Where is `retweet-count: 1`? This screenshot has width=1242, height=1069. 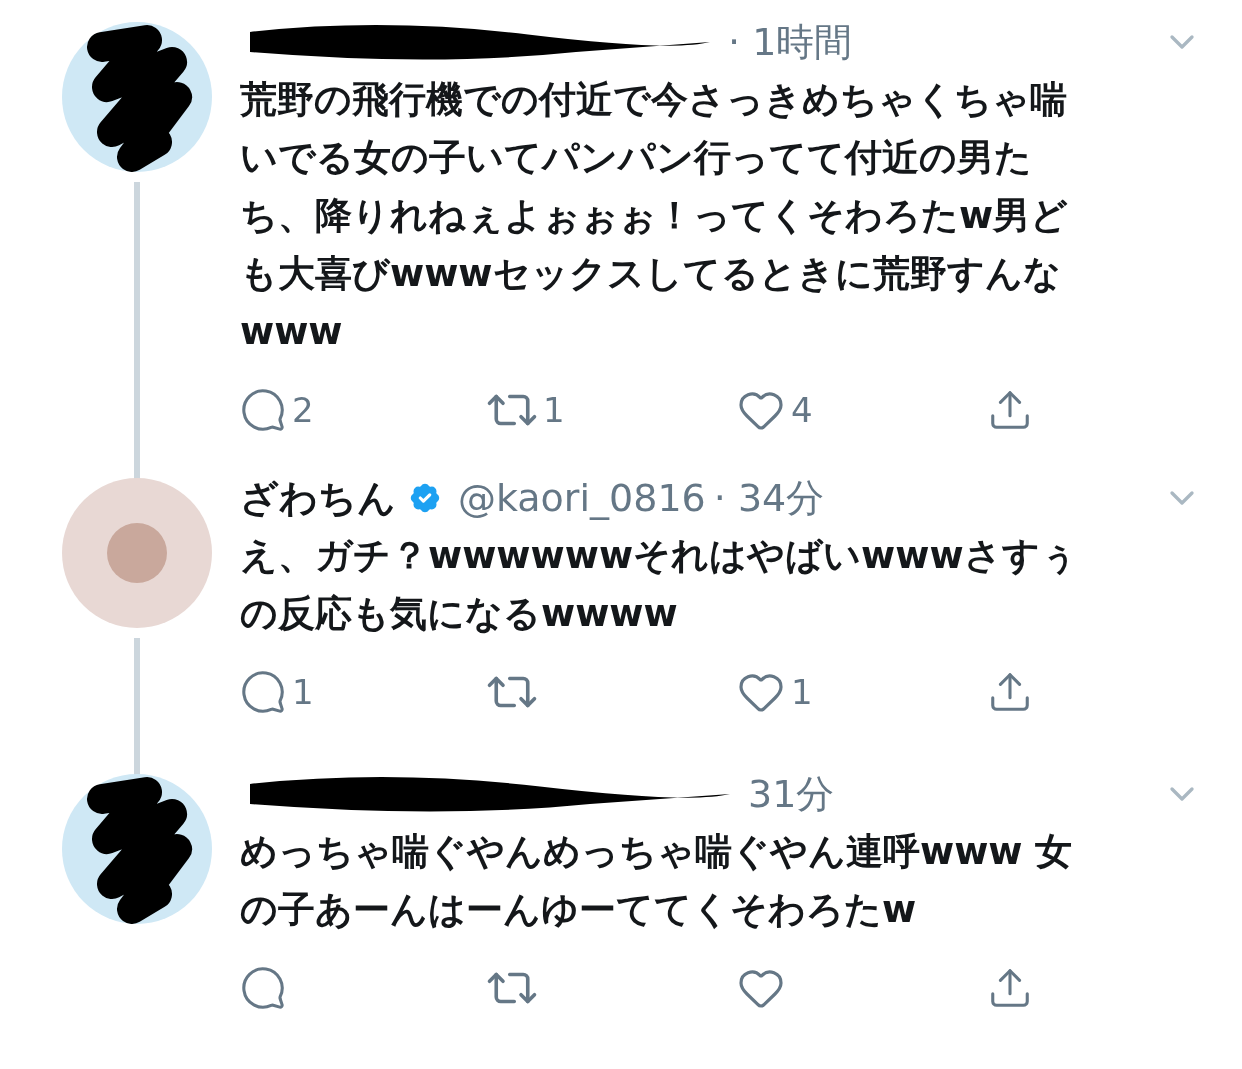
retweet-count: 1 is located at coordinates (554, 410).